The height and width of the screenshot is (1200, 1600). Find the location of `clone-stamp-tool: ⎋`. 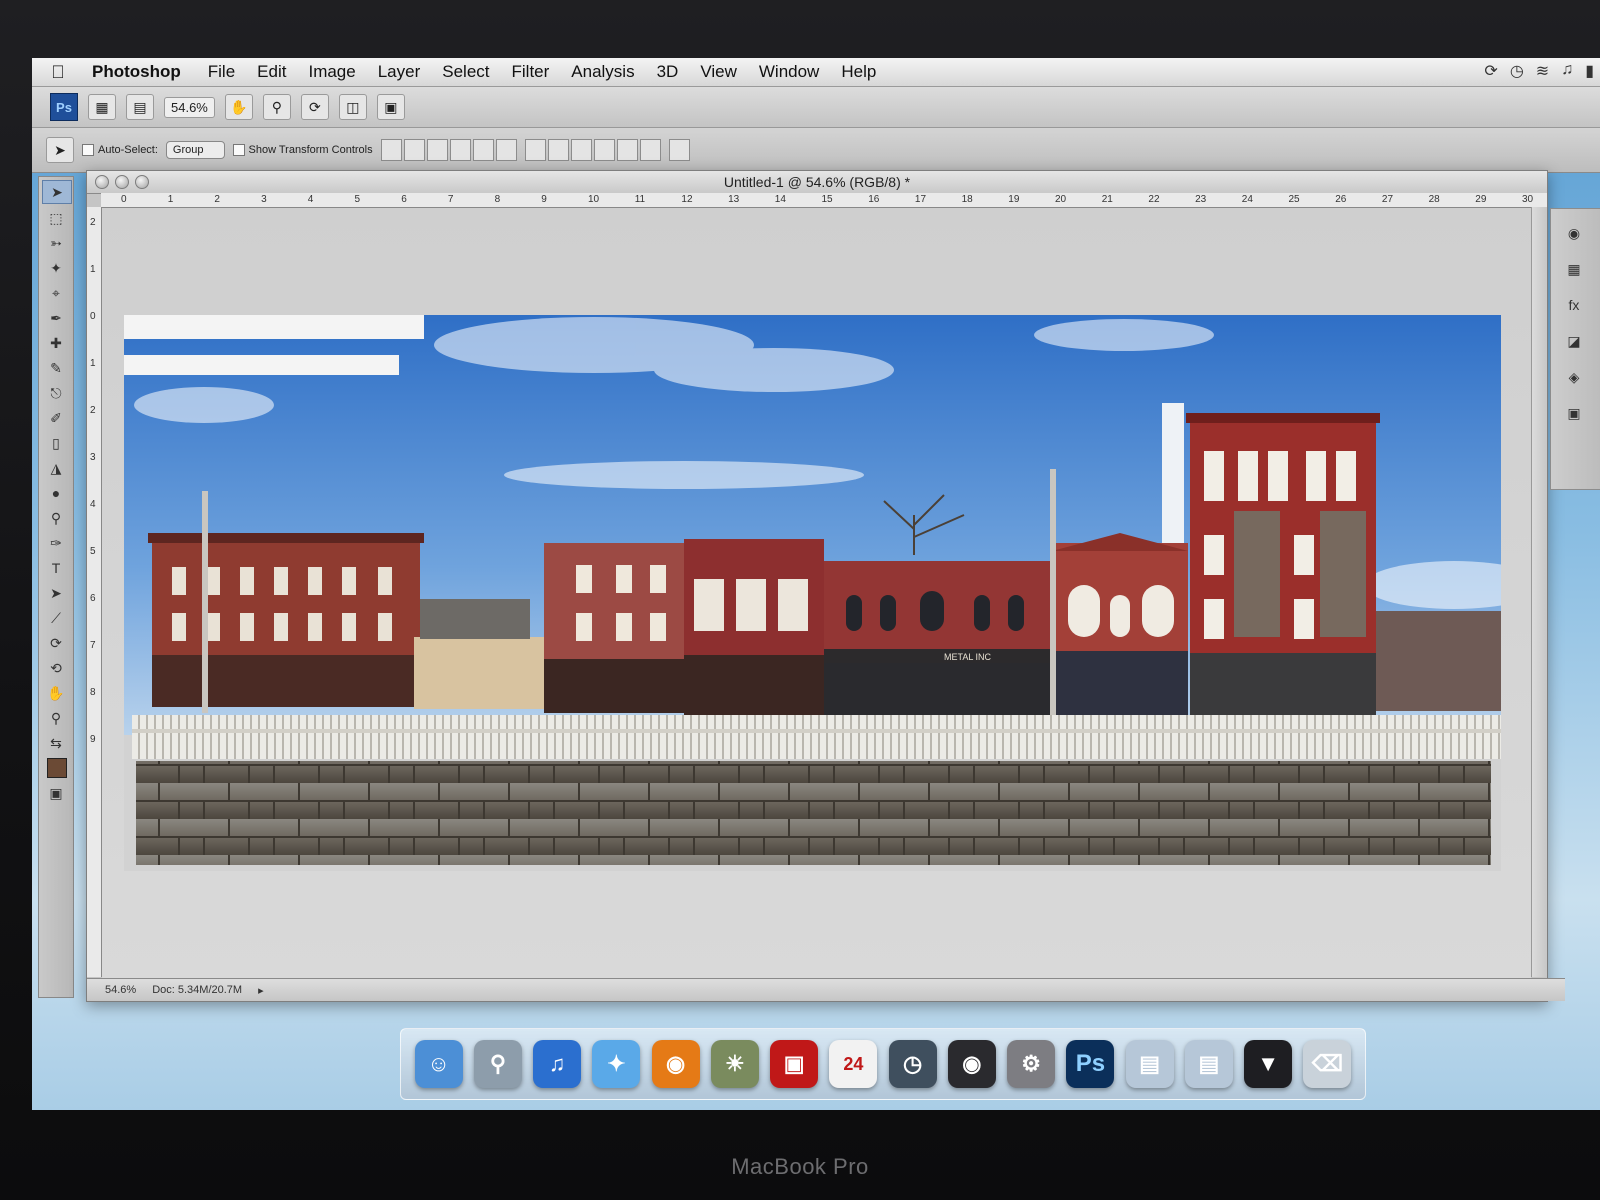

clone-stamp-tool: ⎋ is located at coordinates (56, 393).